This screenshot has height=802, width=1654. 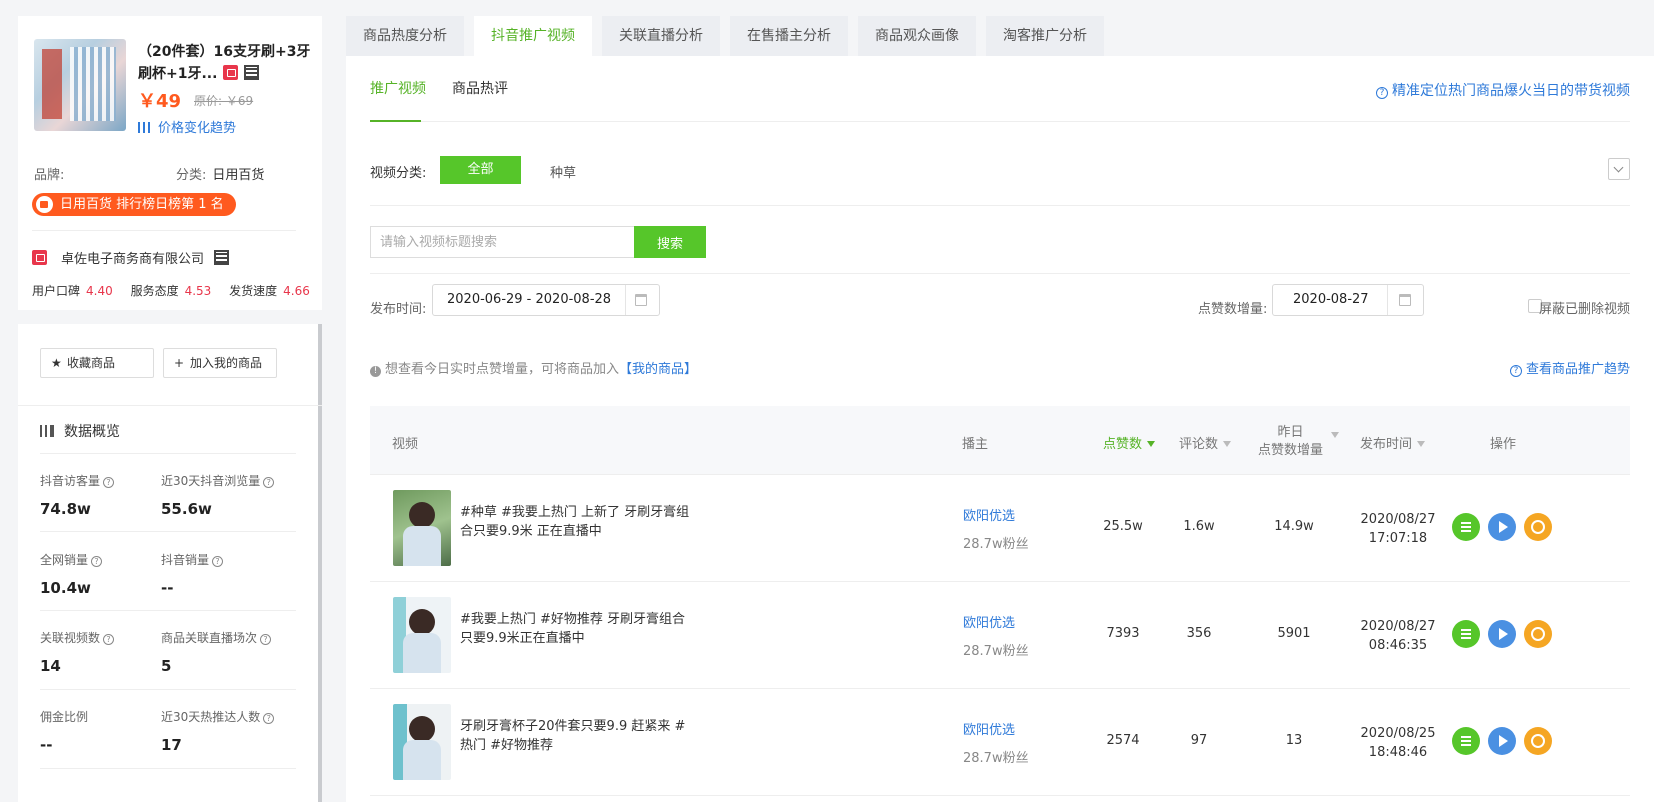 What do you see at coordinates (179, 363) in the screenshot?
I see `plus-icon: +` at bounding box center [179, 363].